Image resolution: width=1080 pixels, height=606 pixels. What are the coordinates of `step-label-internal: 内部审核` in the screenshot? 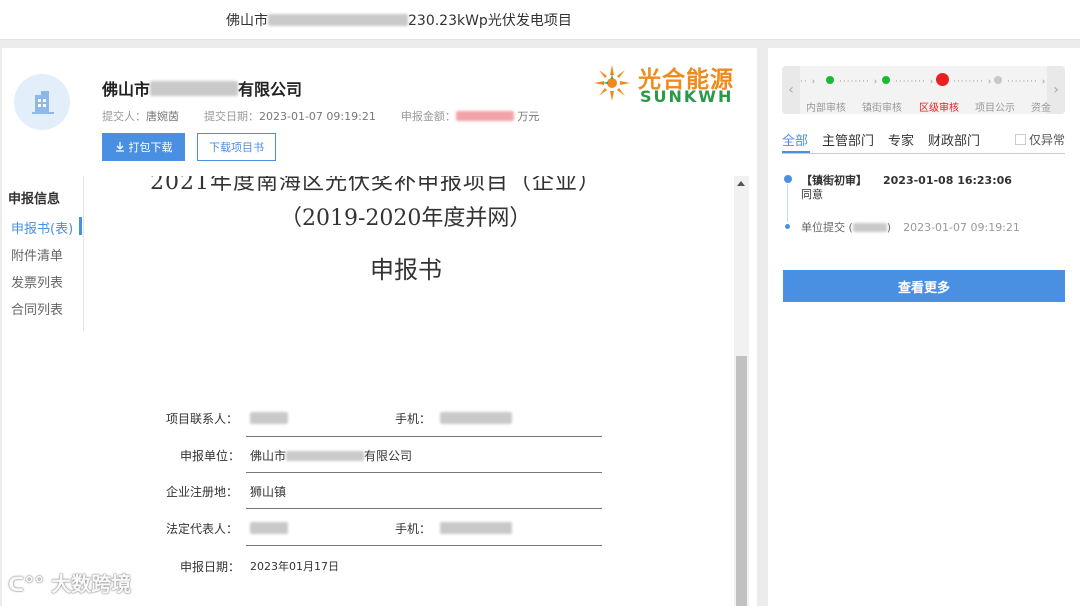 It's located at (826, 108).